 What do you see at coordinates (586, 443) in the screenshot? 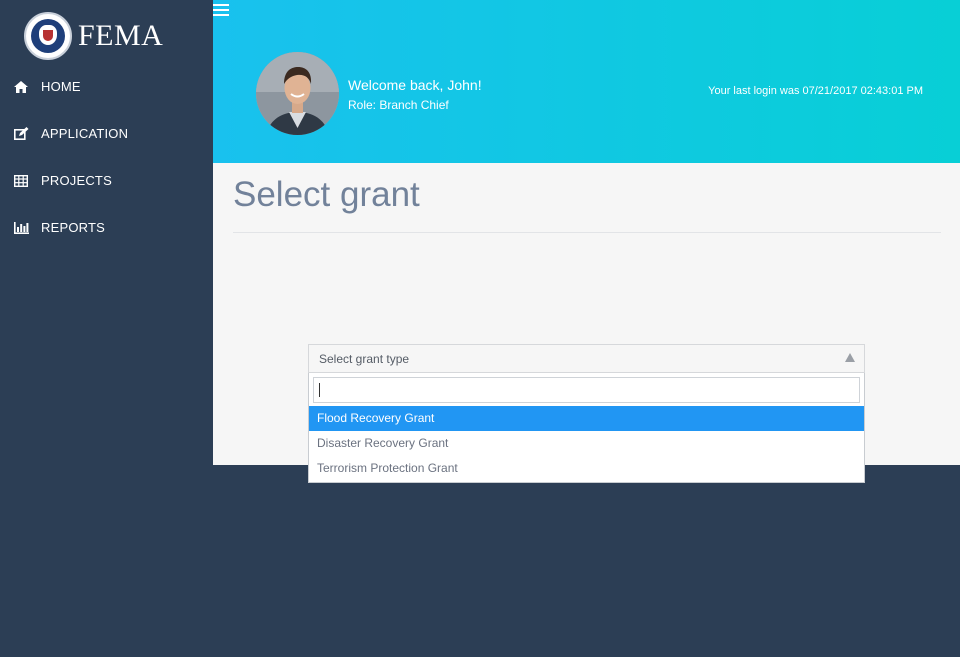
I see `option-disaster-recovery-grant: Disaster Recovery Grant` at bounding box center [586, 443].